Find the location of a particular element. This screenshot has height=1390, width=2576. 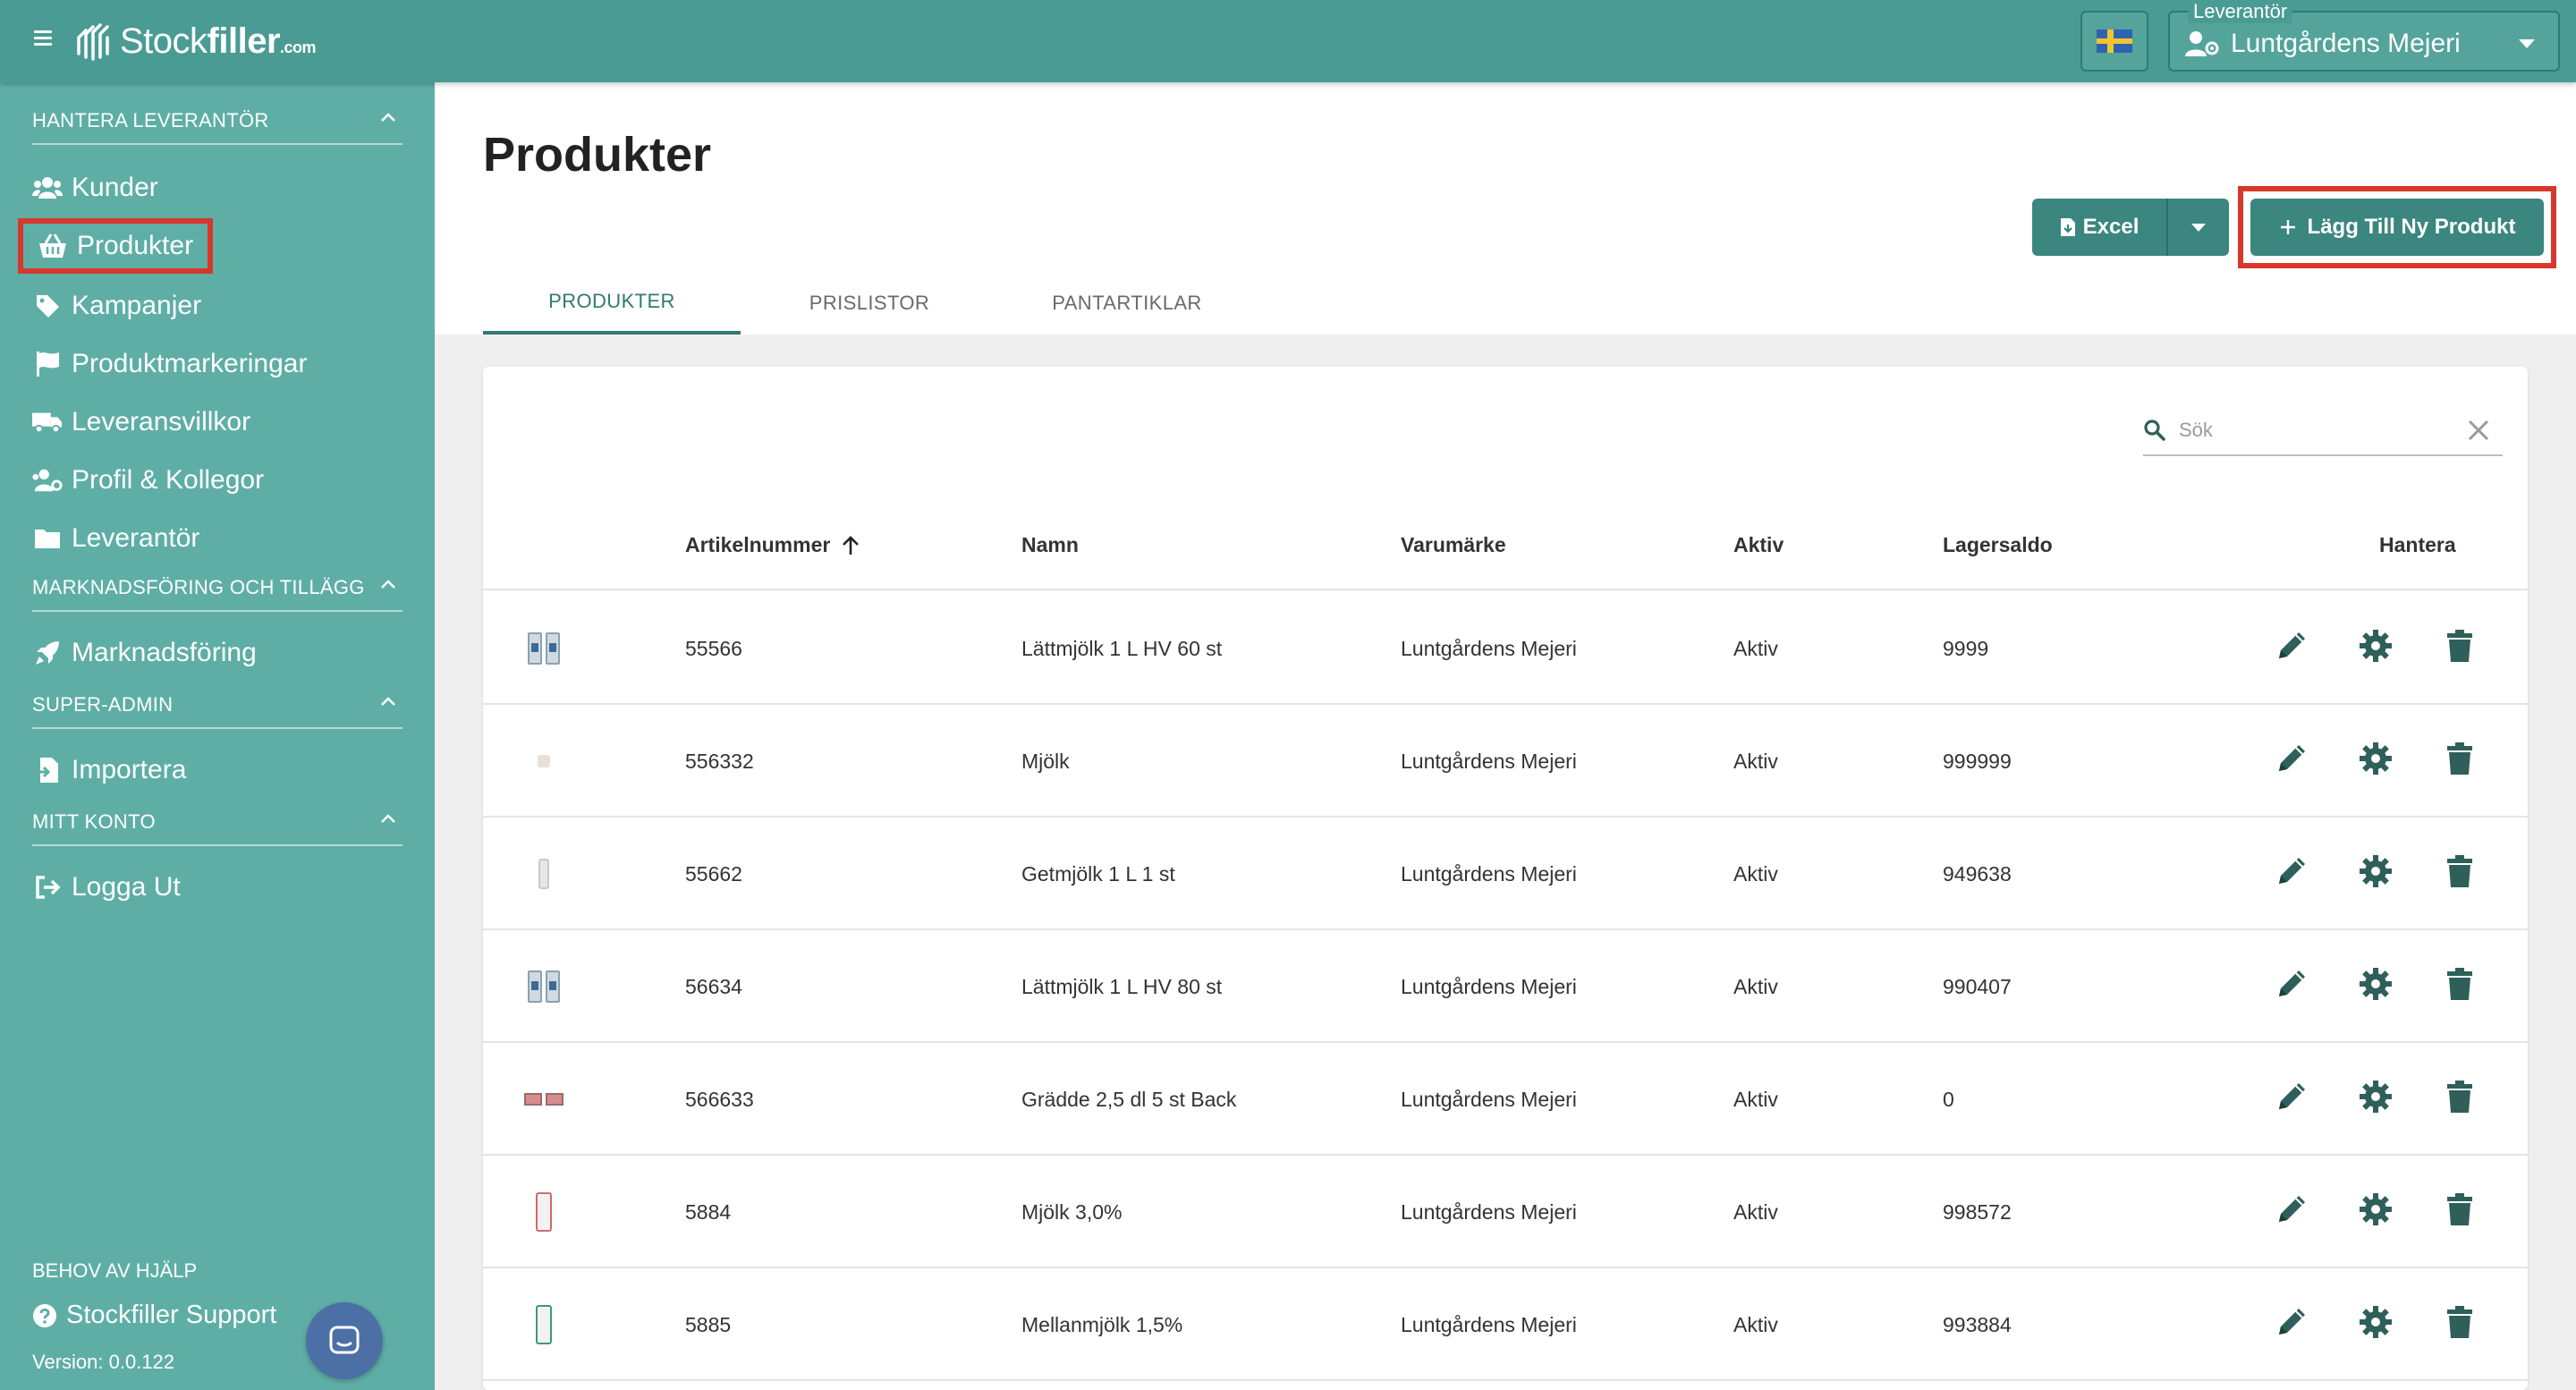

sidebar-item-produktmarkeringar: Produktmarkeringar is located at coordinates (169, 364).